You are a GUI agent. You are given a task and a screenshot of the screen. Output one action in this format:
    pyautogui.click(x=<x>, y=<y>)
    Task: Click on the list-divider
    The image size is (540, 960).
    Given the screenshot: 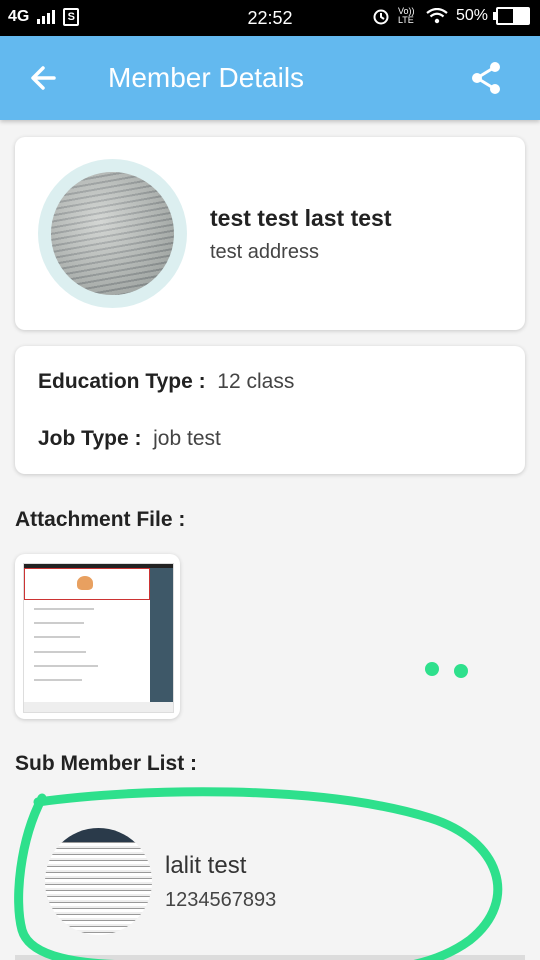 What is the action you would take?
    pyautogui.click(x=270, y=957)
    